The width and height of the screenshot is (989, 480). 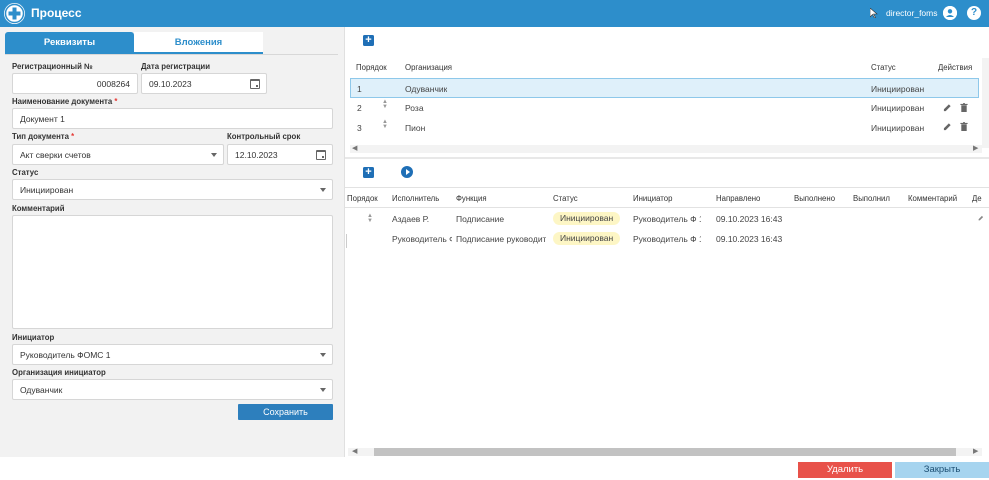 I want to click on org-name: Одуванчик, so click(x=426, y=89).